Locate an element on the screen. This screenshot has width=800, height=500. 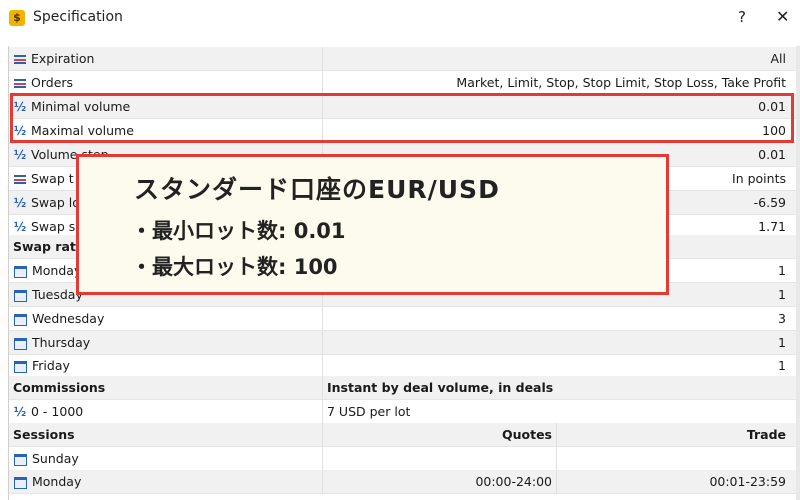
table-row-thursday: Thursday 1 is located at coordinates (403, 343).